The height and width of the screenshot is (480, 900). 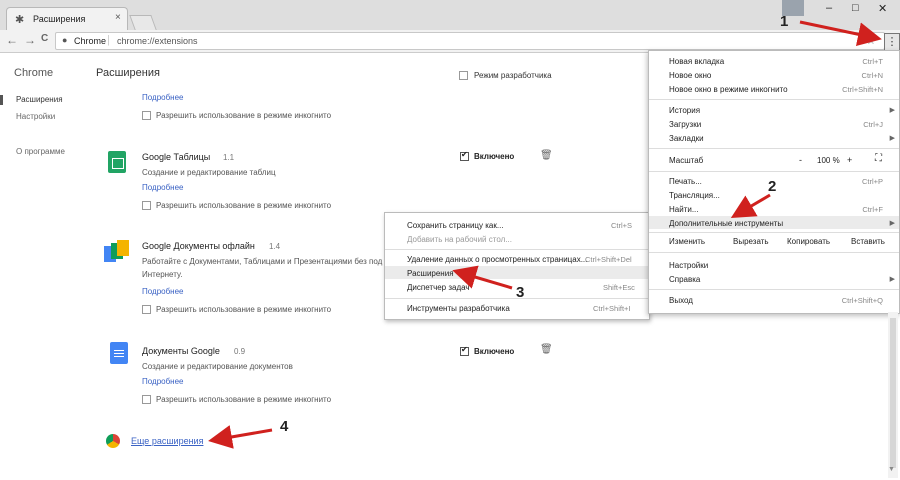 What do you see at coordinates (284, 426) in the screenshot?
I see `annotation-4: 4` at bounding box center [284, 426].